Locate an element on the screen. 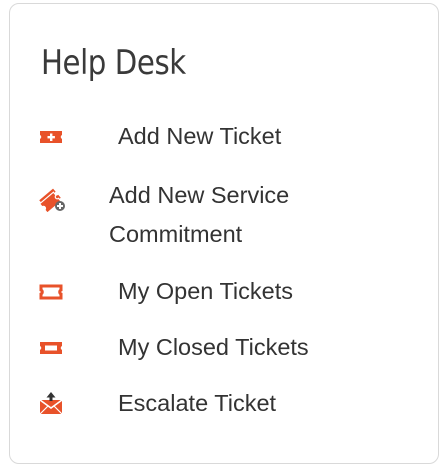 The height and width of the screenshot is (469, 443). panel-title: Help Desk is located at coordinates (113, 63).